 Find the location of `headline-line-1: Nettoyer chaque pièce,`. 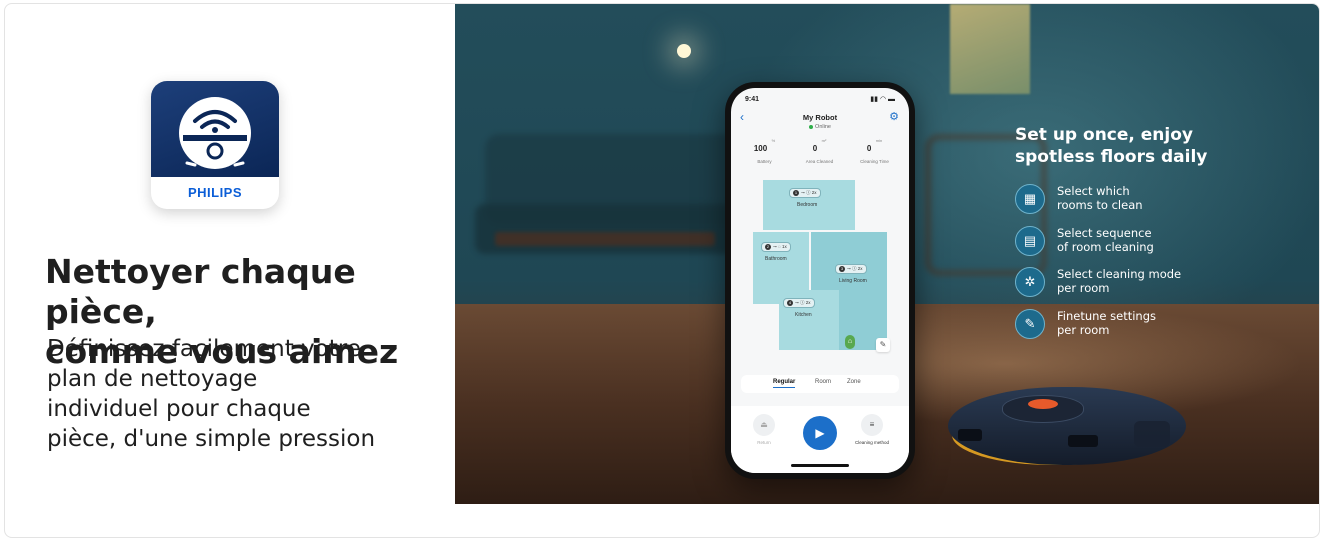

headline-line-1: Nettoyer chaque pièce, is located at coordinates (200, 291).